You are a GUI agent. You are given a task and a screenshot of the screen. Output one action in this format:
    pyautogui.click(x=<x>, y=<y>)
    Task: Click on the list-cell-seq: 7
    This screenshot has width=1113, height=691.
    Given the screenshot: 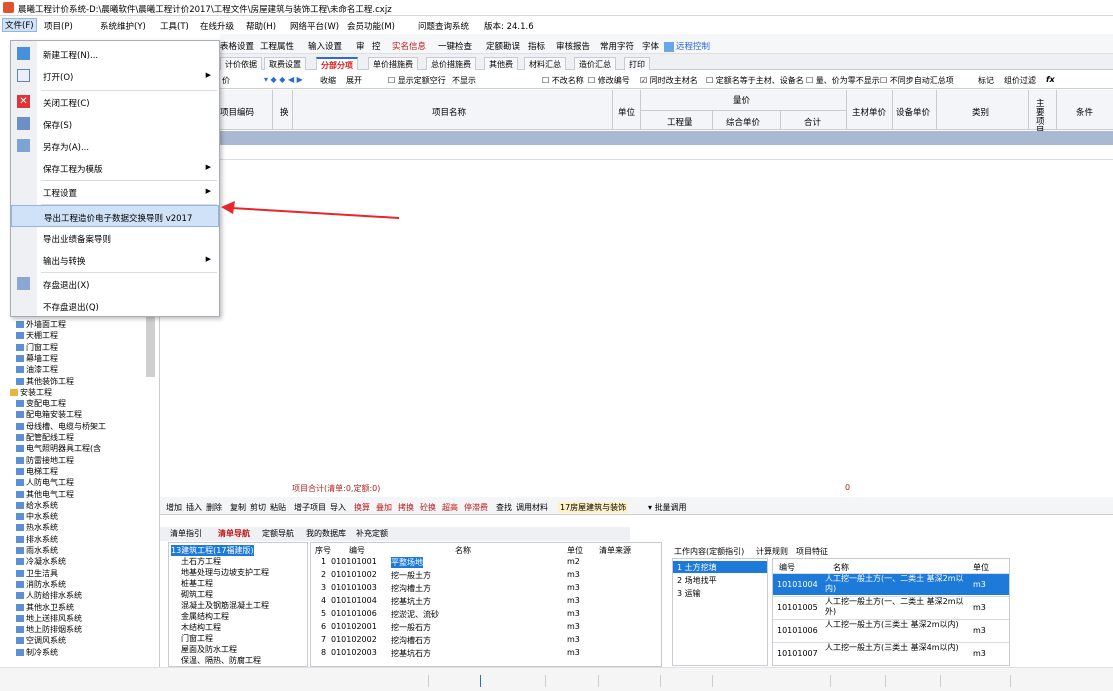 What is the action you would take?
    pyautogui.click(x=323, y=639)
    